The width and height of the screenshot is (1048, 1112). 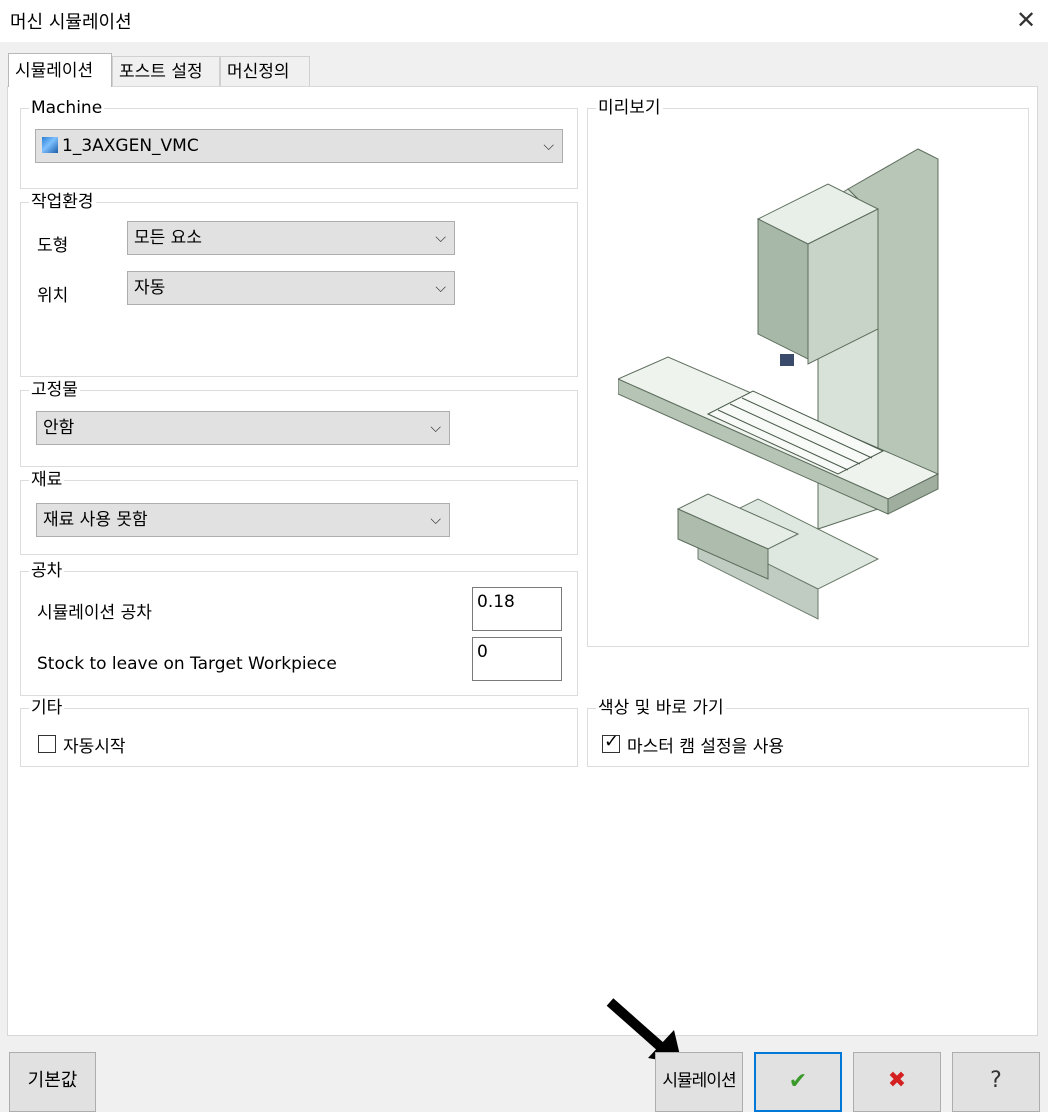 I want to click on machine-group: Machine 1_3AXGEN_VMC ⌵, so click(x=299, y=143).